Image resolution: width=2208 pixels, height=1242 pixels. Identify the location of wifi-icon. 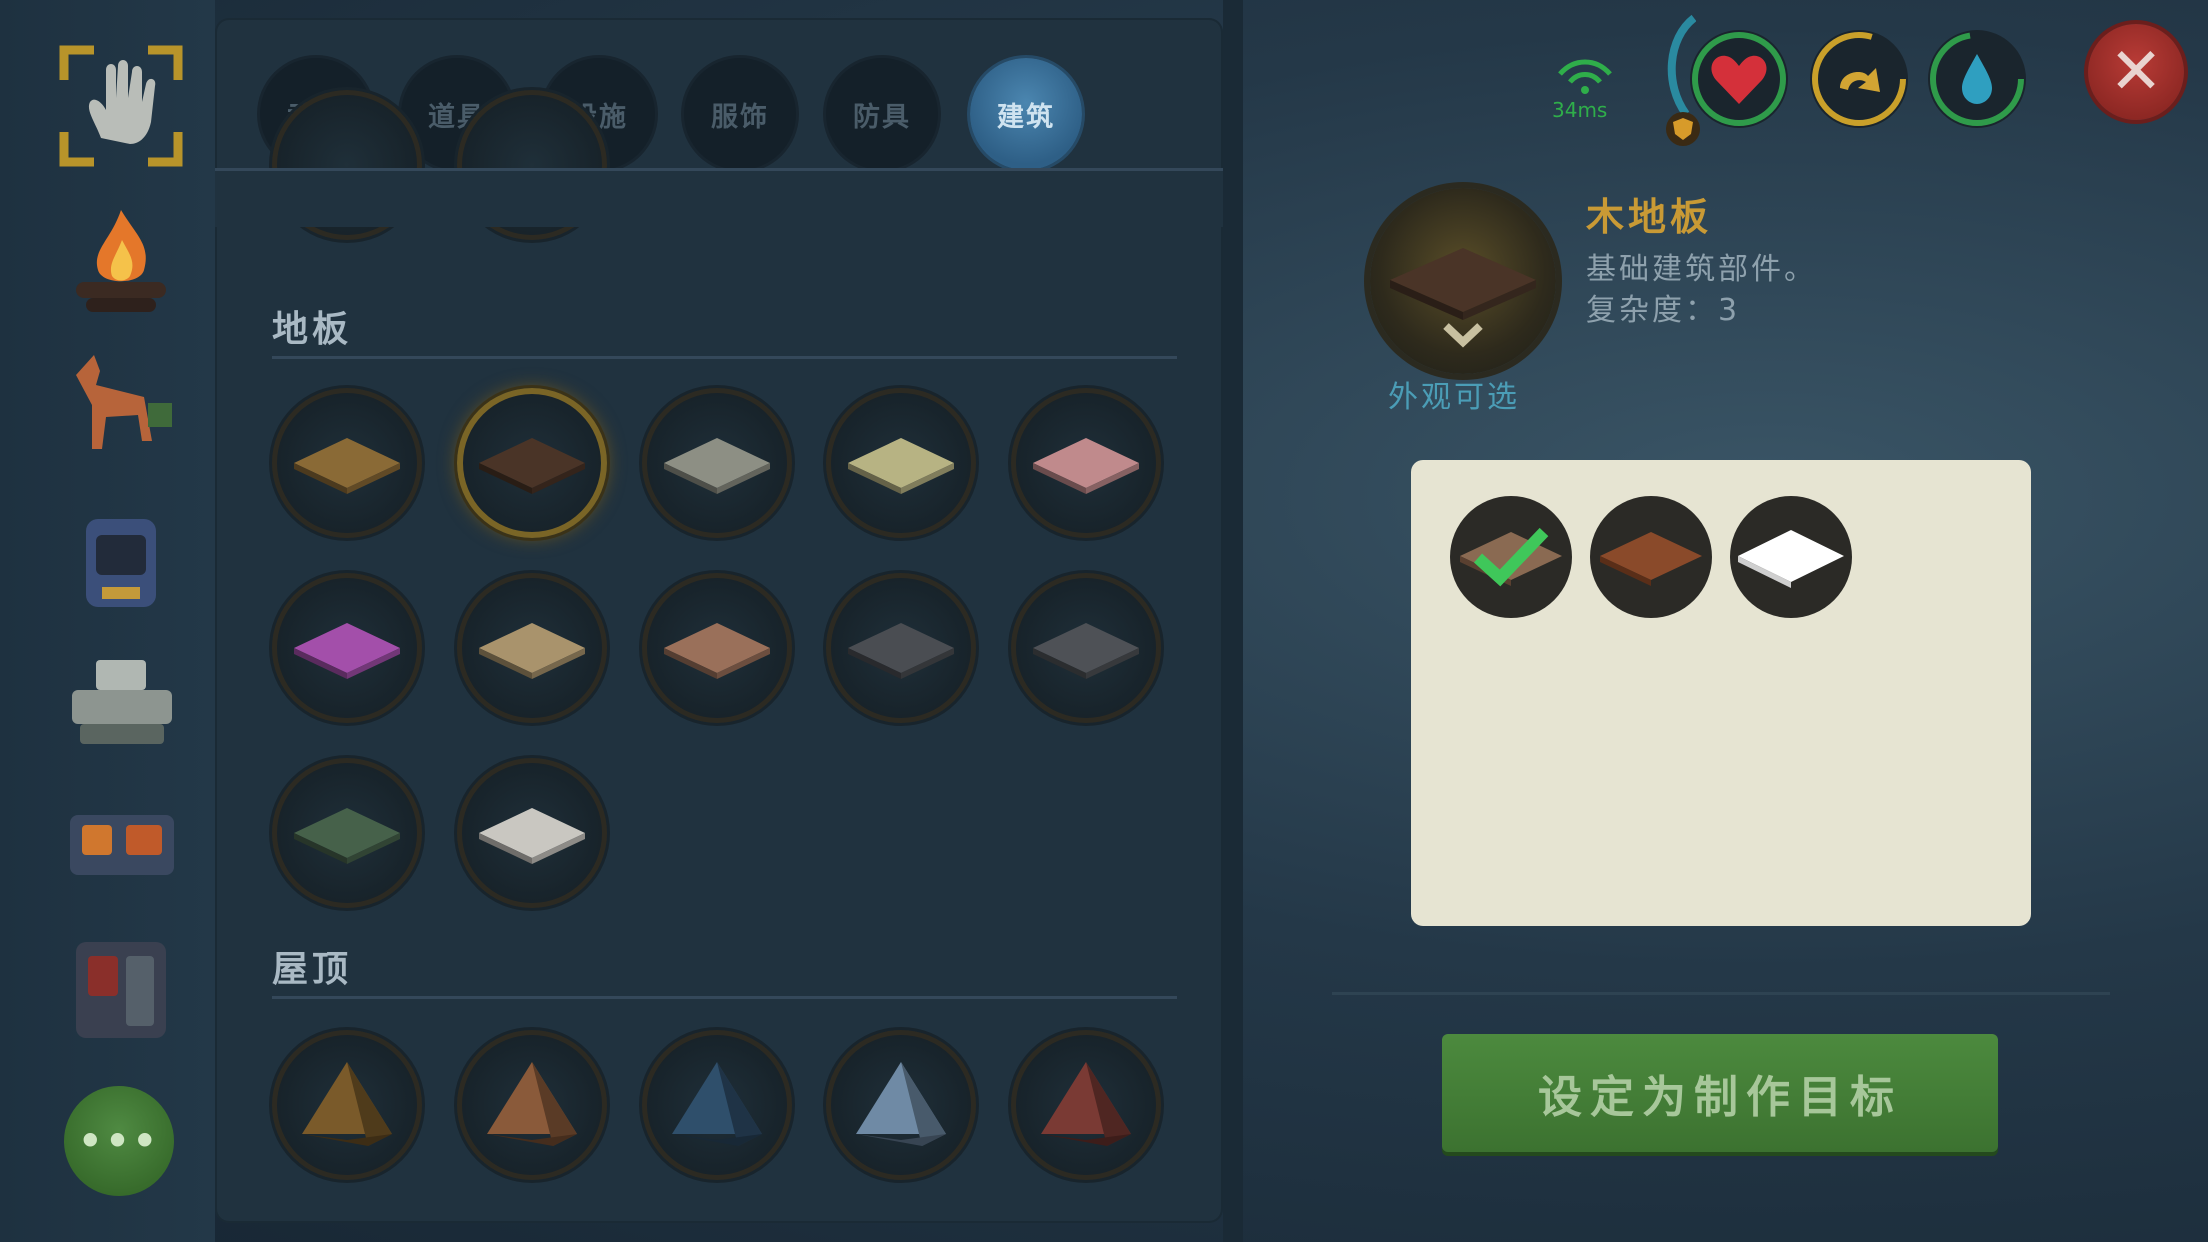
(1585, 76).